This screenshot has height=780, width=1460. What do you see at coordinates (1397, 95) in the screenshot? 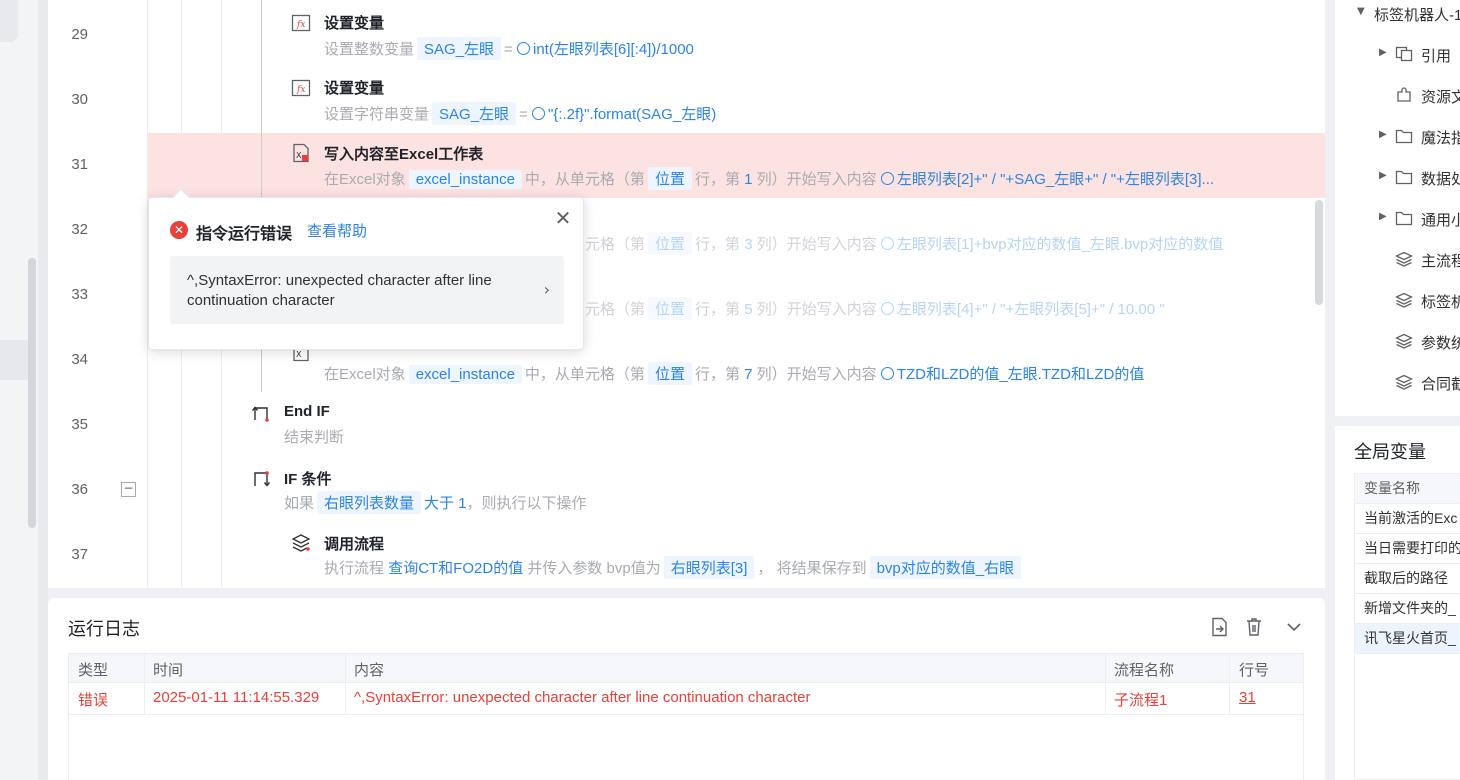
I see `tree-item-resources: 资源文` at bounding box center [1397, 95].